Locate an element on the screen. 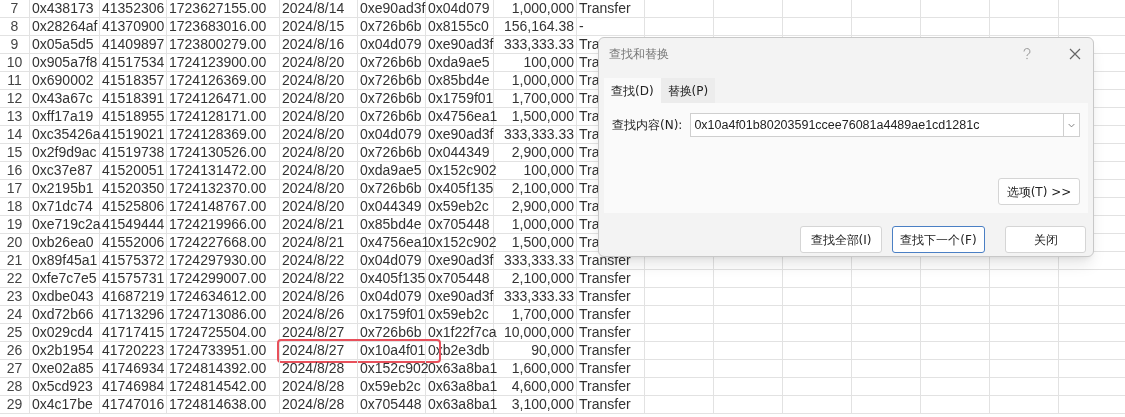 The image size is (1125, 417). table-cell: 0x726b6b is located at coordinates (392, 99).